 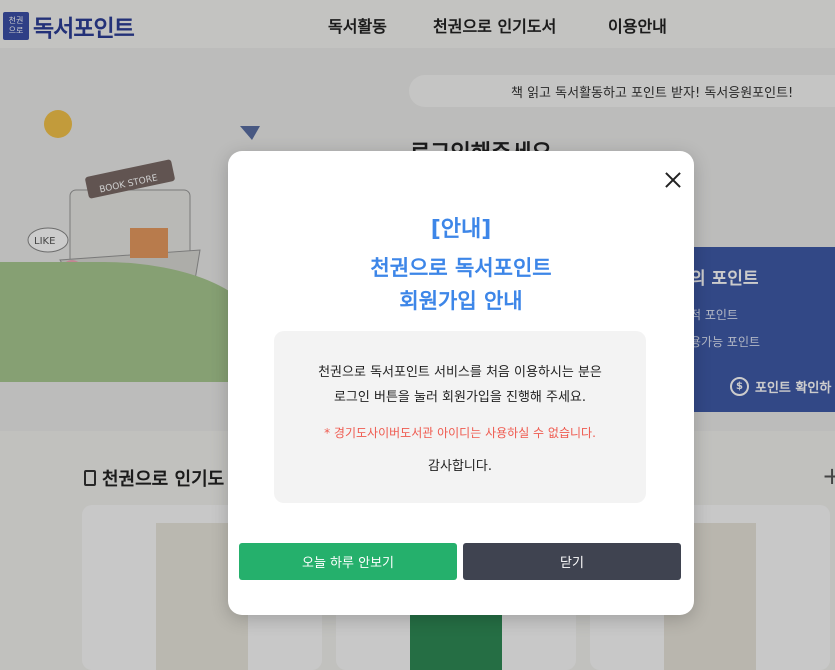 What do you see at coordinates (461, 229) in the screenshot?
I see `modal-notice-label: [안내]` at bounding box center [461, 229].